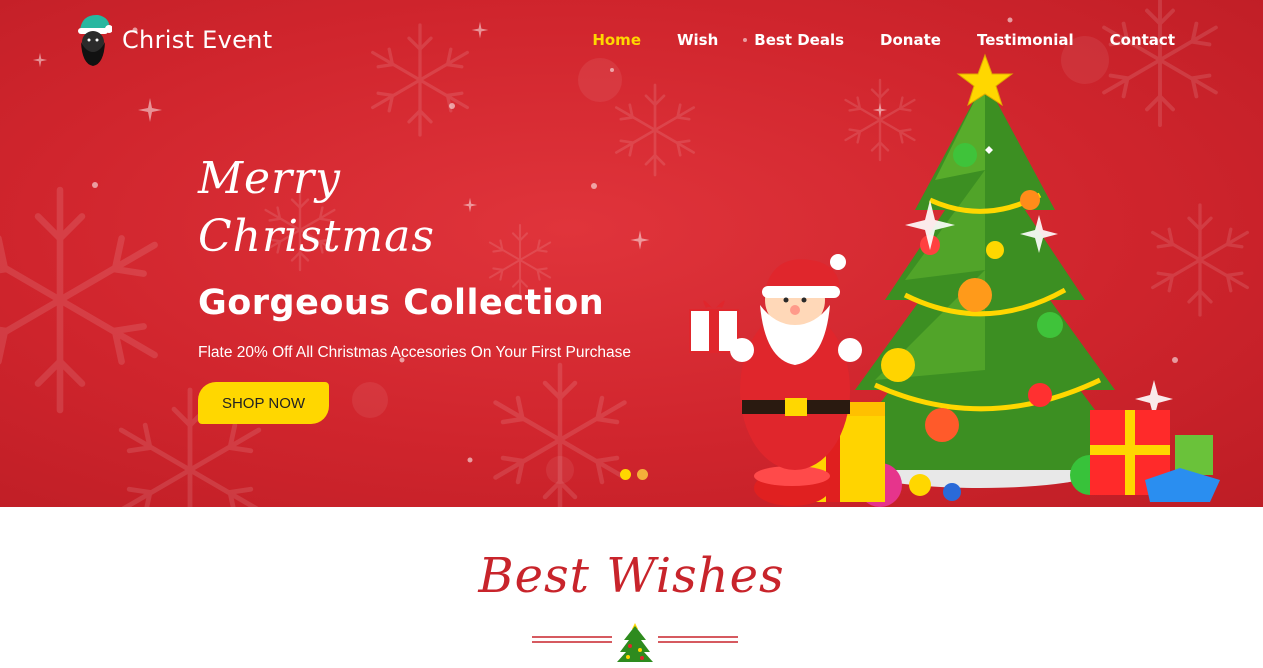  I want to click on nav-item-testimonial: Testimonial, so click(1025, 40).